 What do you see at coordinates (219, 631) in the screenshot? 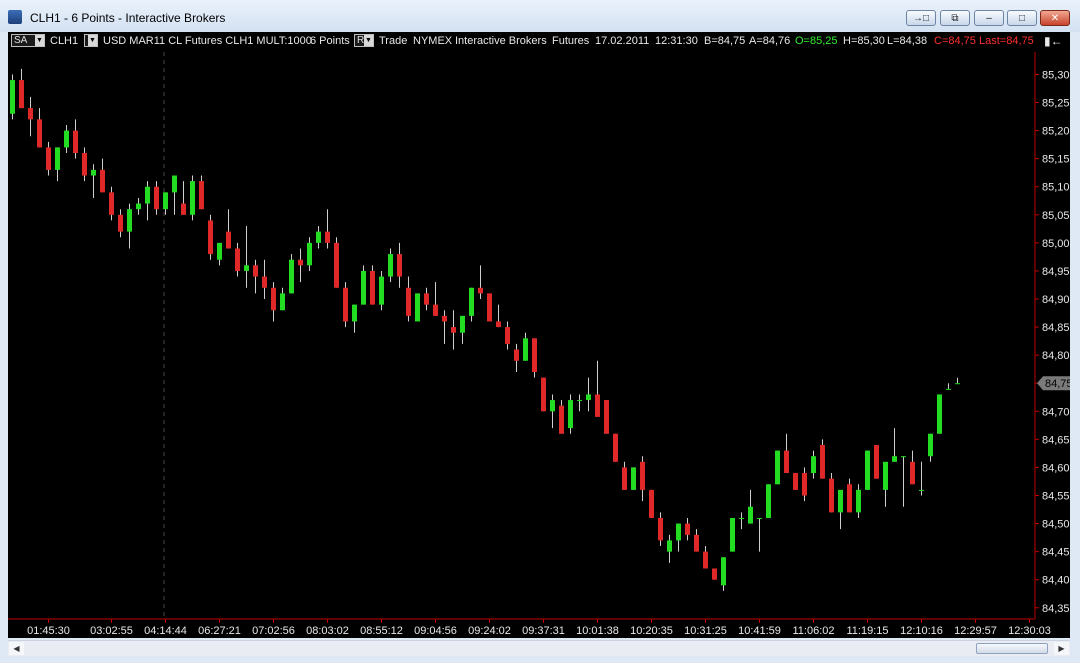
I see `x-tick-label: 06:27:21` at bounding box center [219, 631].